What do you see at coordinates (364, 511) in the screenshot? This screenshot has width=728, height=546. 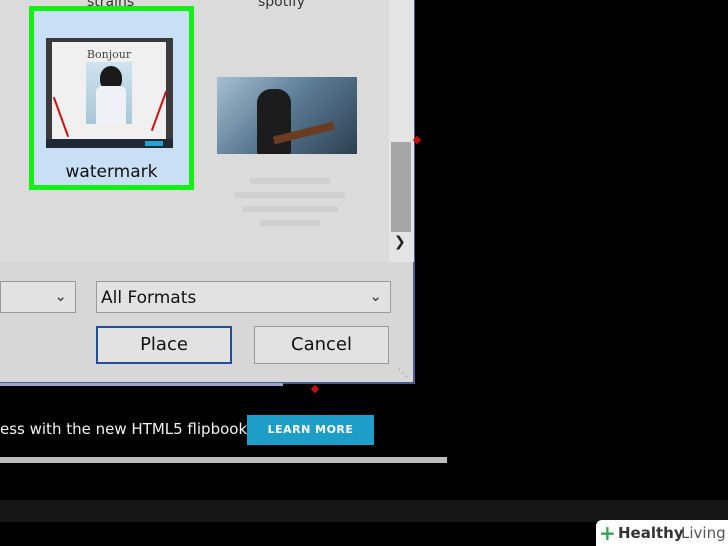 I see `footer-bar` at bounding box center [364, 511].